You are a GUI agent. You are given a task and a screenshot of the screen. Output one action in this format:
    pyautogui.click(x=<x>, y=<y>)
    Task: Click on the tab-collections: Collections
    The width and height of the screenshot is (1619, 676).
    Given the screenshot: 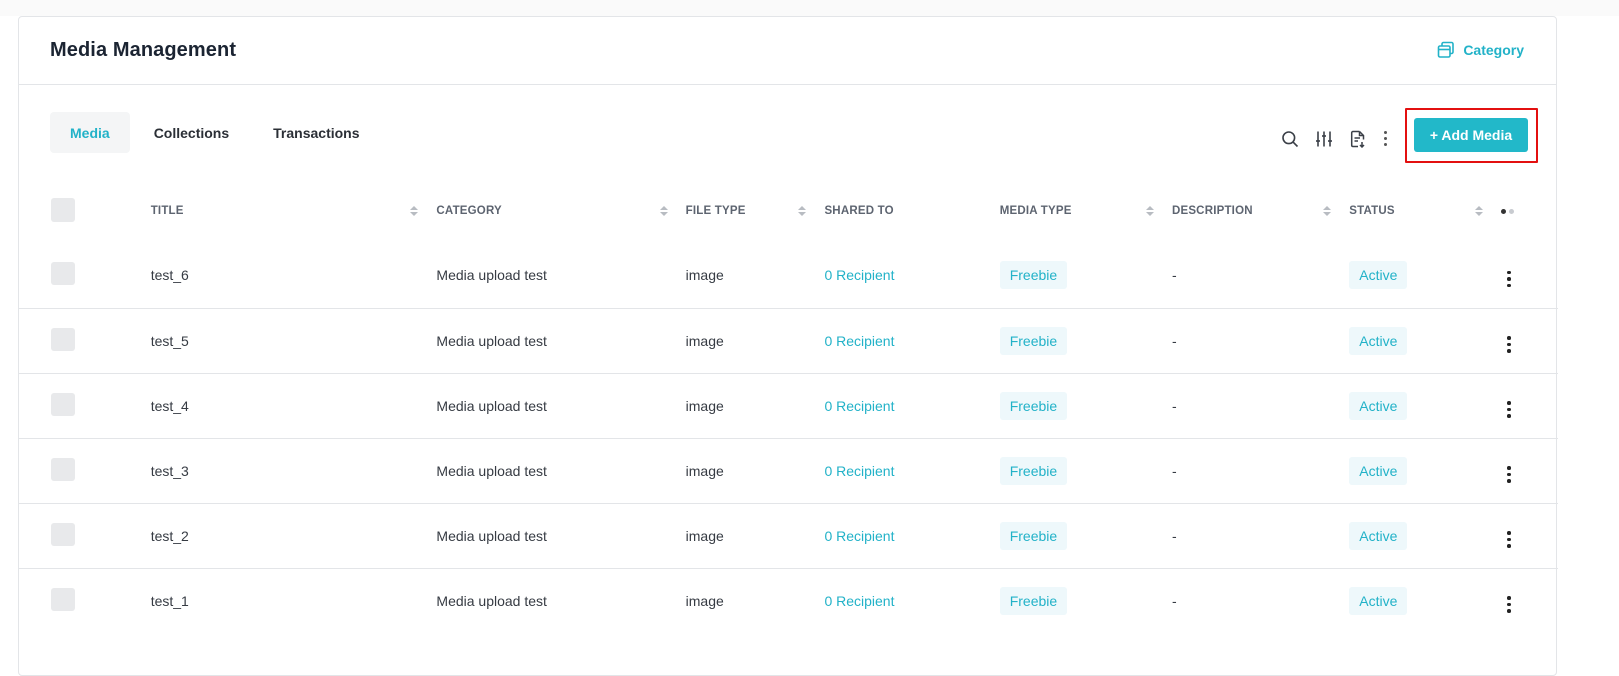 What is the action you would take?
    pyautogui.click(x=191, y=132)
    